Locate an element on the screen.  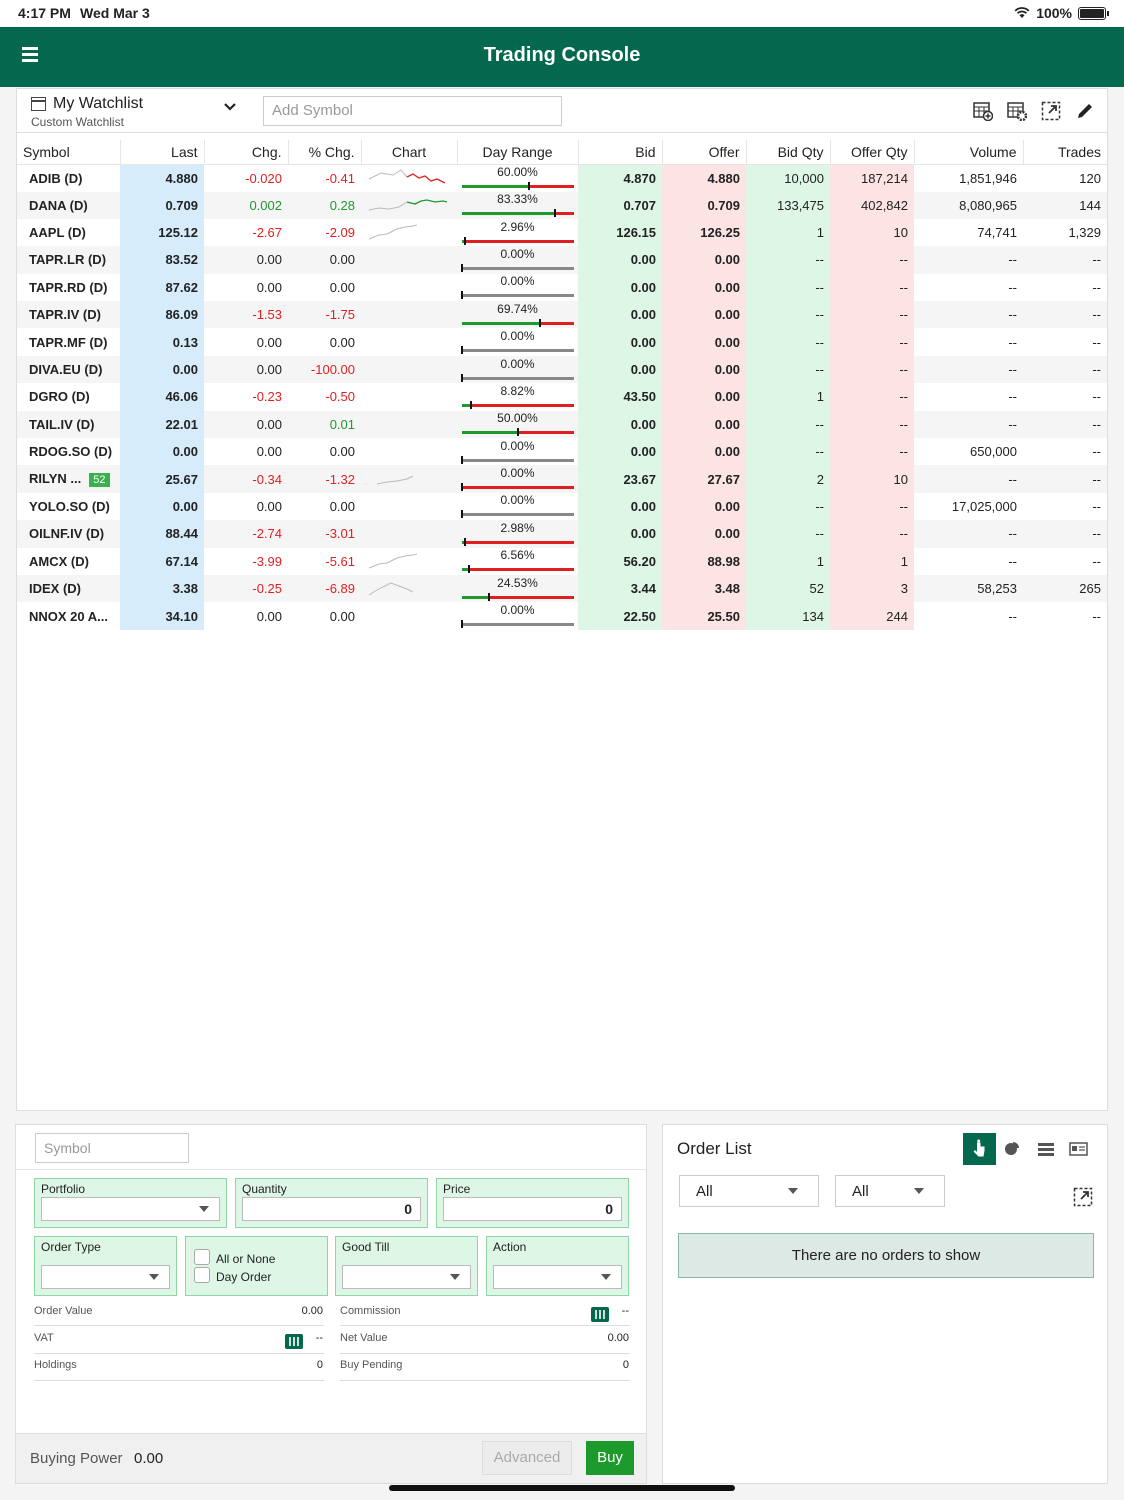
cell-symbol: DGRO (D) is located at coordinates (68, 396).